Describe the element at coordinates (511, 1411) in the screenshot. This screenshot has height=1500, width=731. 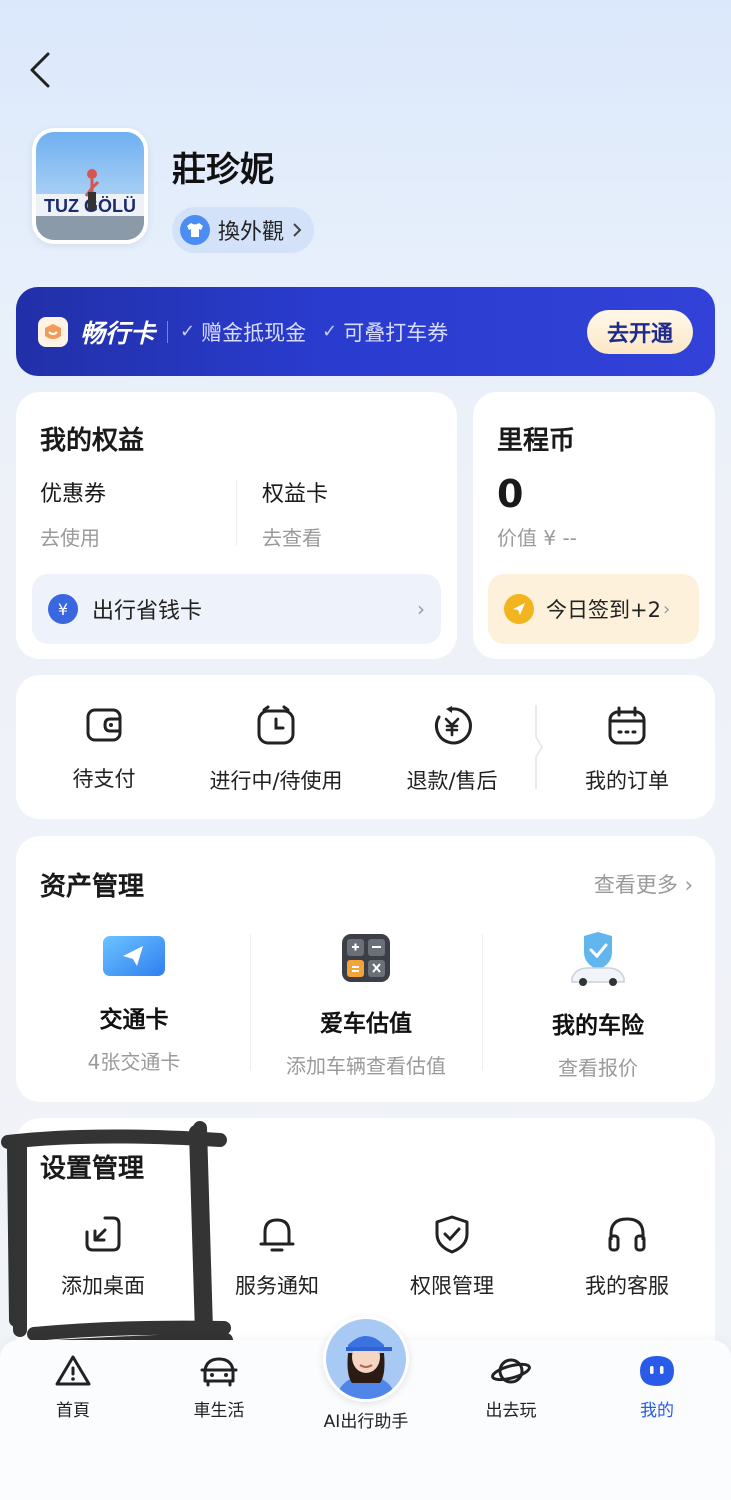
I see `tab-label: 出去玩` at that location.